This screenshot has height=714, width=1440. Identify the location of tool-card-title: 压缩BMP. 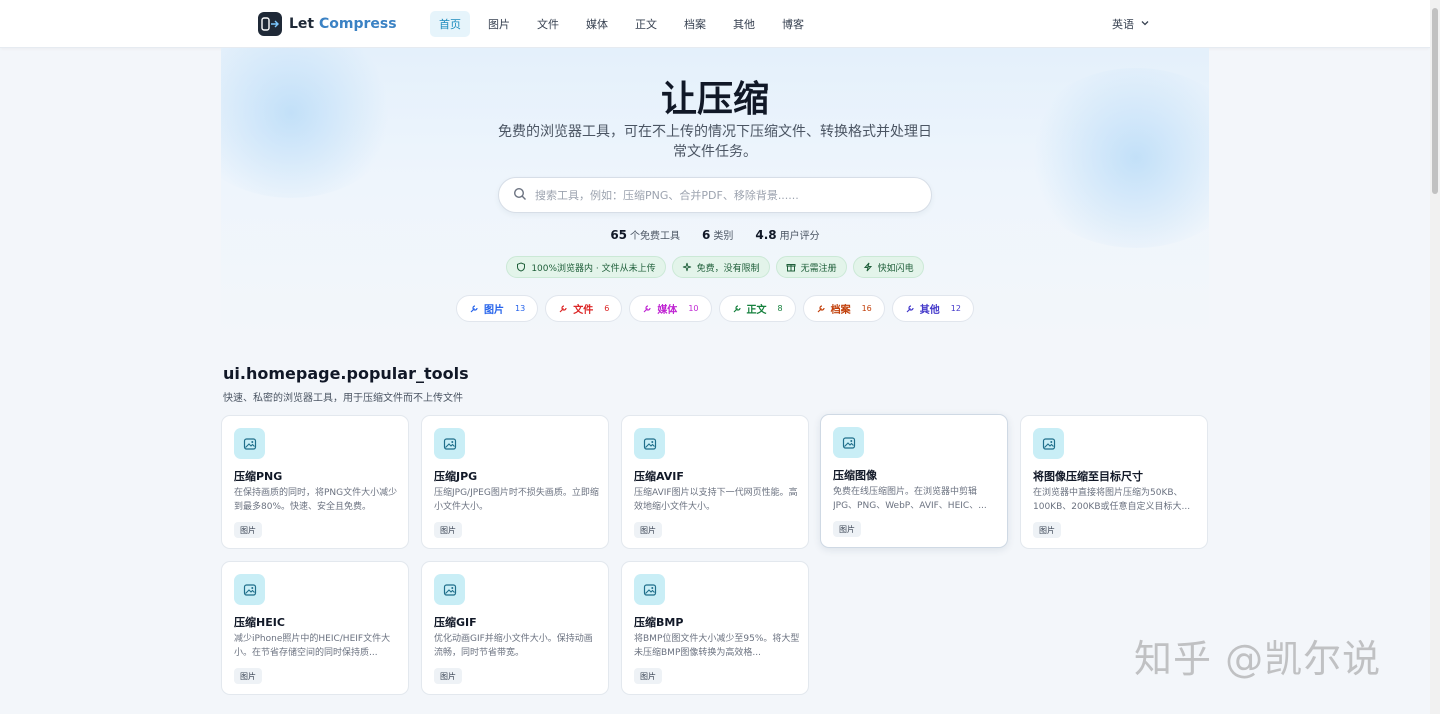
(659, 622).